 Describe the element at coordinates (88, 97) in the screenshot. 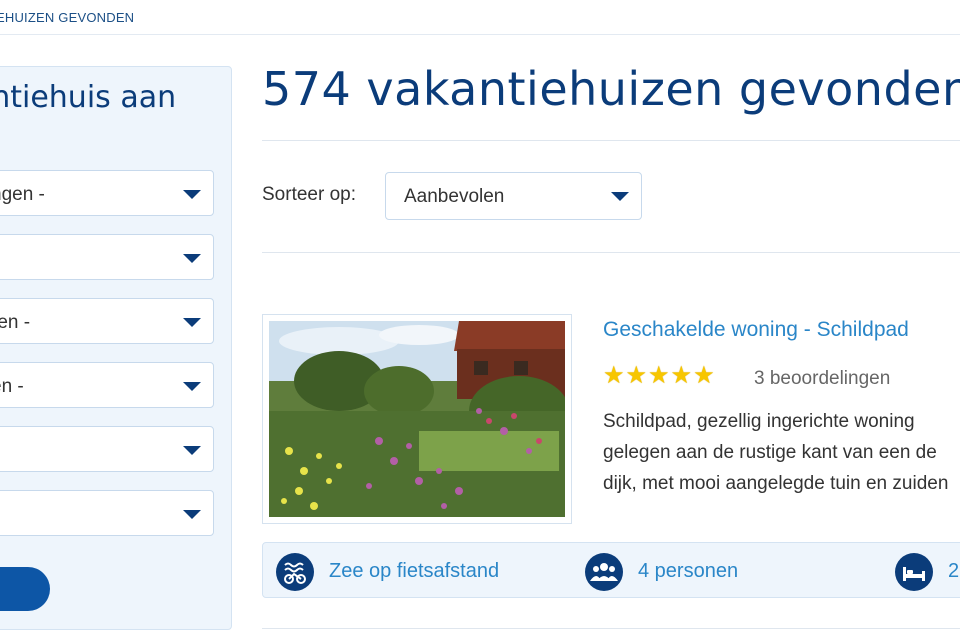

I see `search-panel-title: kantiehuis aan` at that location.